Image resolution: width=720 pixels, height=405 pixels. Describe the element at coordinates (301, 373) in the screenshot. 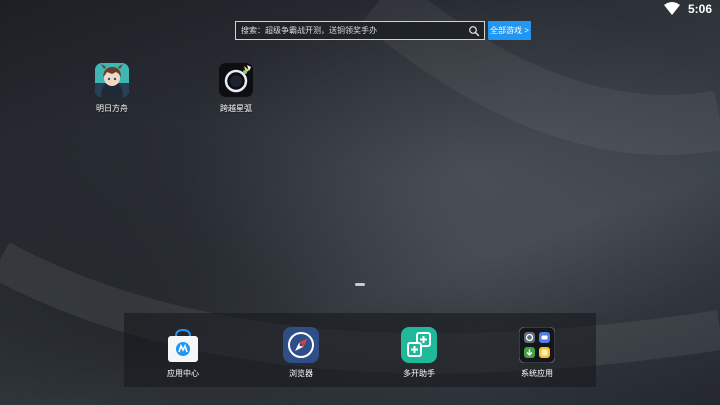

I see `dock-label: 浏览器` at that location.